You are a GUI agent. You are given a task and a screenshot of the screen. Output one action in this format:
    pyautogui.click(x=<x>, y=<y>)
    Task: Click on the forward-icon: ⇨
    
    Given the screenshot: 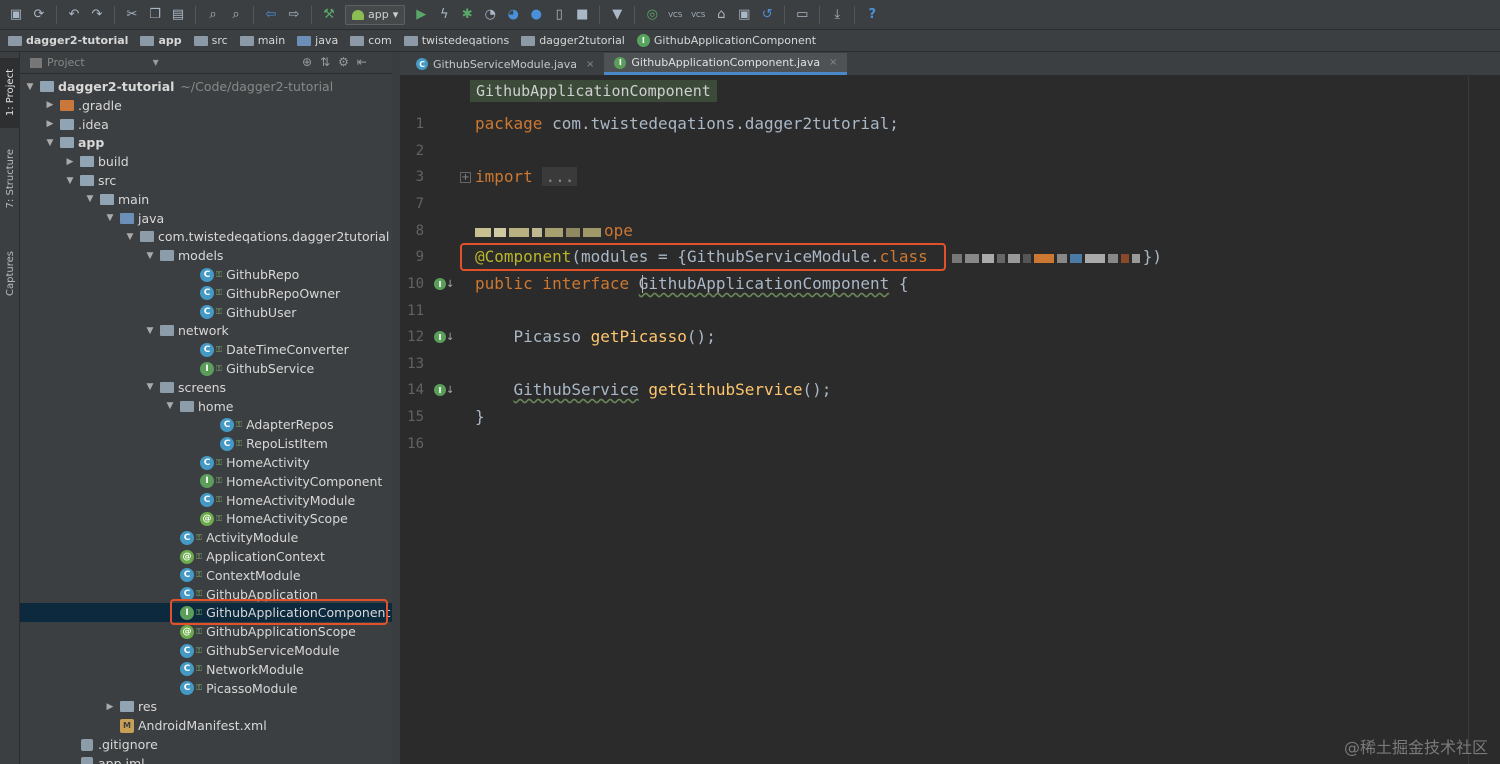 What is the action you would take?
    pyautogui.click(x=294, y=15)
    